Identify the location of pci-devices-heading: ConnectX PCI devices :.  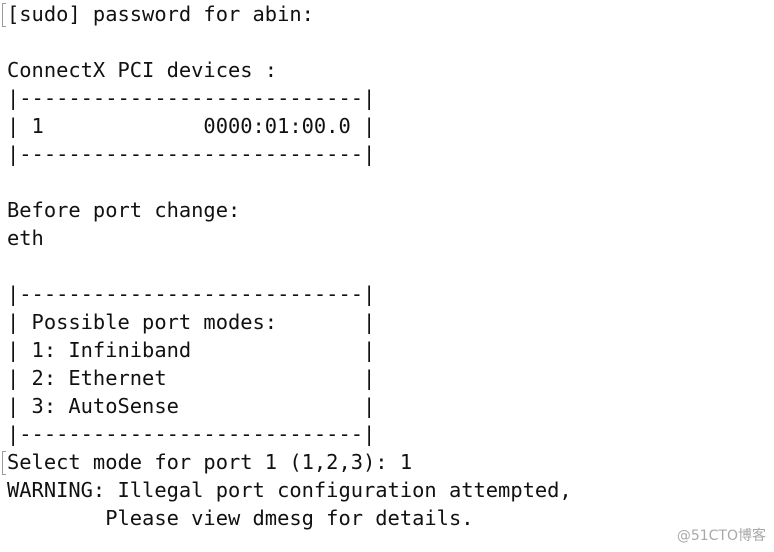
(142, 70).